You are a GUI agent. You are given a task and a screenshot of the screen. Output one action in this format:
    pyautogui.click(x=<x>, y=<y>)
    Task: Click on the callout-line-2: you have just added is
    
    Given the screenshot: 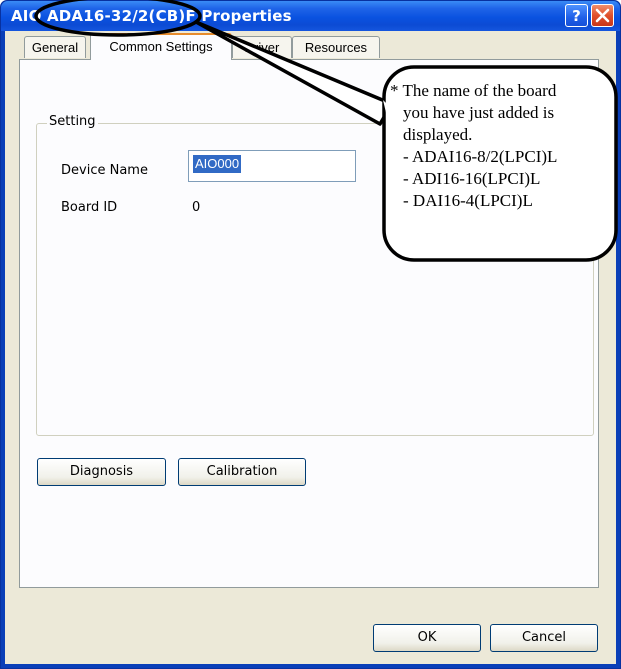 What is the action you would take?
    pyautogui.click(x=479, y=112)
    